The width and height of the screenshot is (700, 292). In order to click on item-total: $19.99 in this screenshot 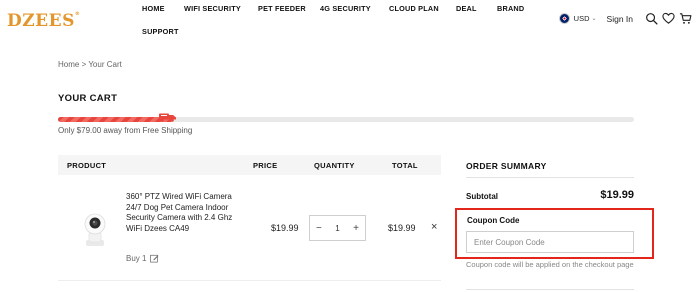, I will do `click(402, 228)`.